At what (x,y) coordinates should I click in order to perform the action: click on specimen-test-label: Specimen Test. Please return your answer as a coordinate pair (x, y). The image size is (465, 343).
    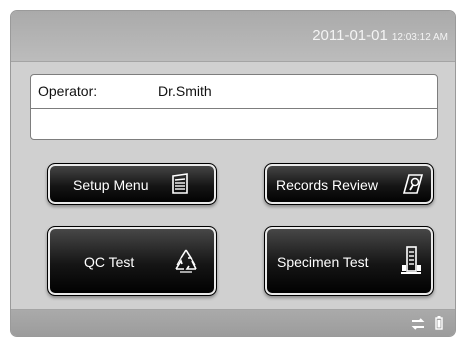
    Looking at the image, I should click on (323, 262).